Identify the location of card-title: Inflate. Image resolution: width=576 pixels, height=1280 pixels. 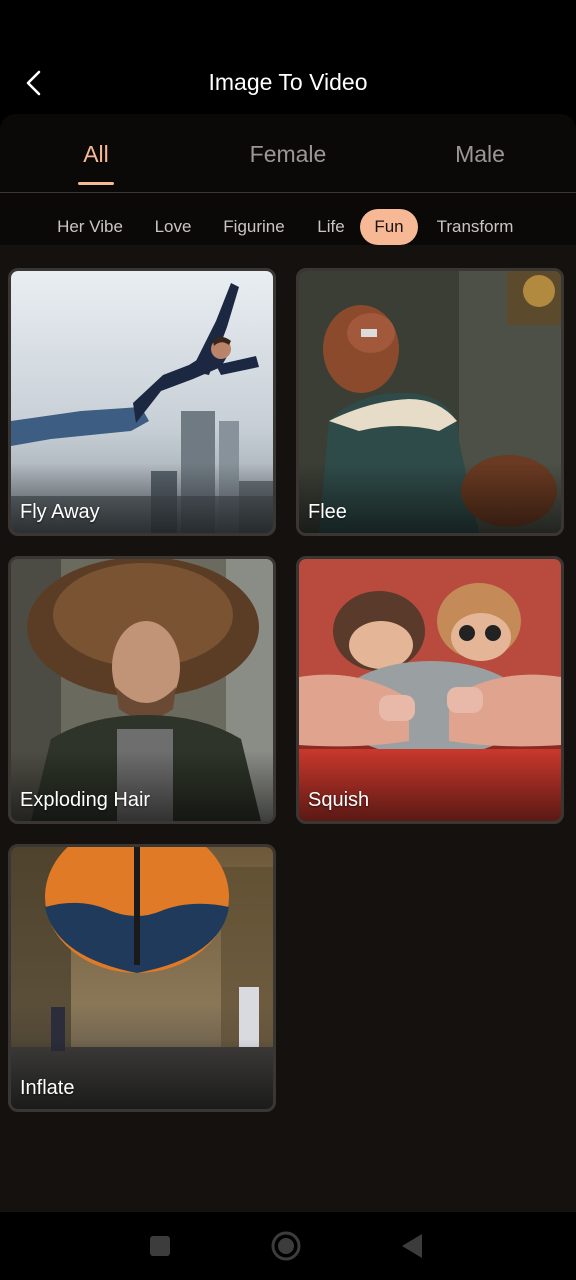
(47, 1088).